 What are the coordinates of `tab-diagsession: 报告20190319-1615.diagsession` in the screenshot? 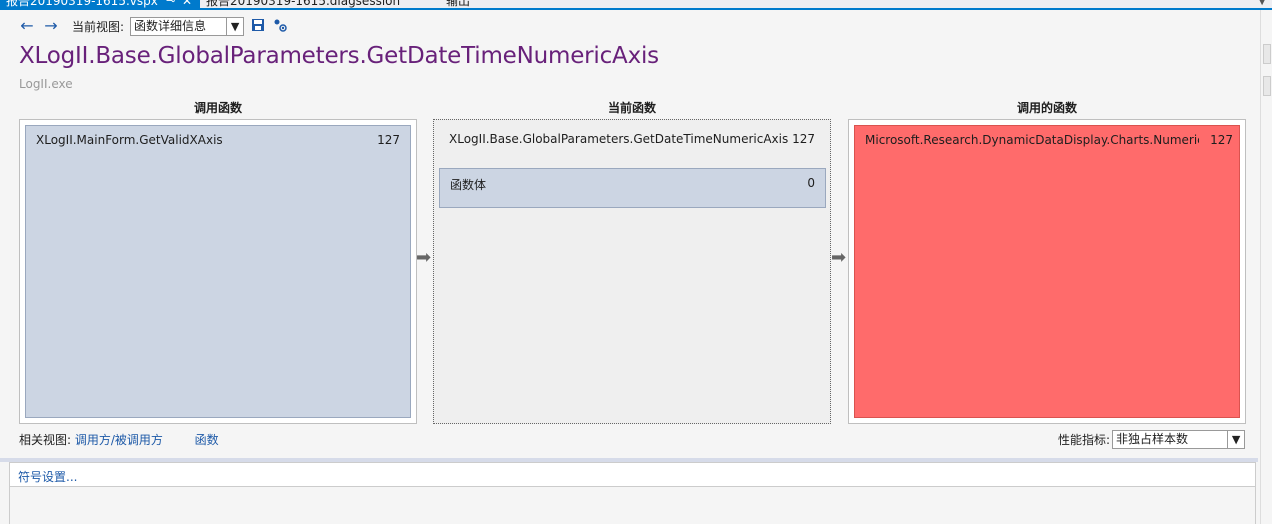 It's located at (310, 4).